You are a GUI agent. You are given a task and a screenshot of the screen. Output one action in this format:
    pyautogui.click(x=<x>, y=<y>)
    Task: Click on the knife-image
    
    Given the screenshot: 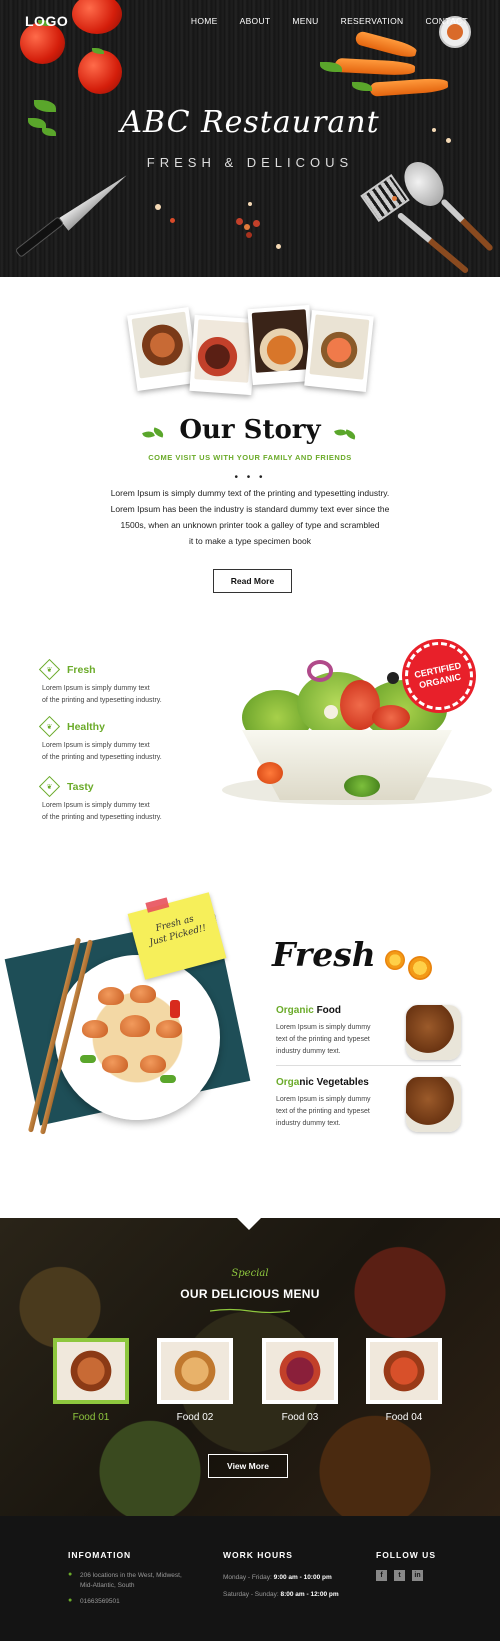 What is the action you would take?
    pyautogui.click(x=95, y=200)
    